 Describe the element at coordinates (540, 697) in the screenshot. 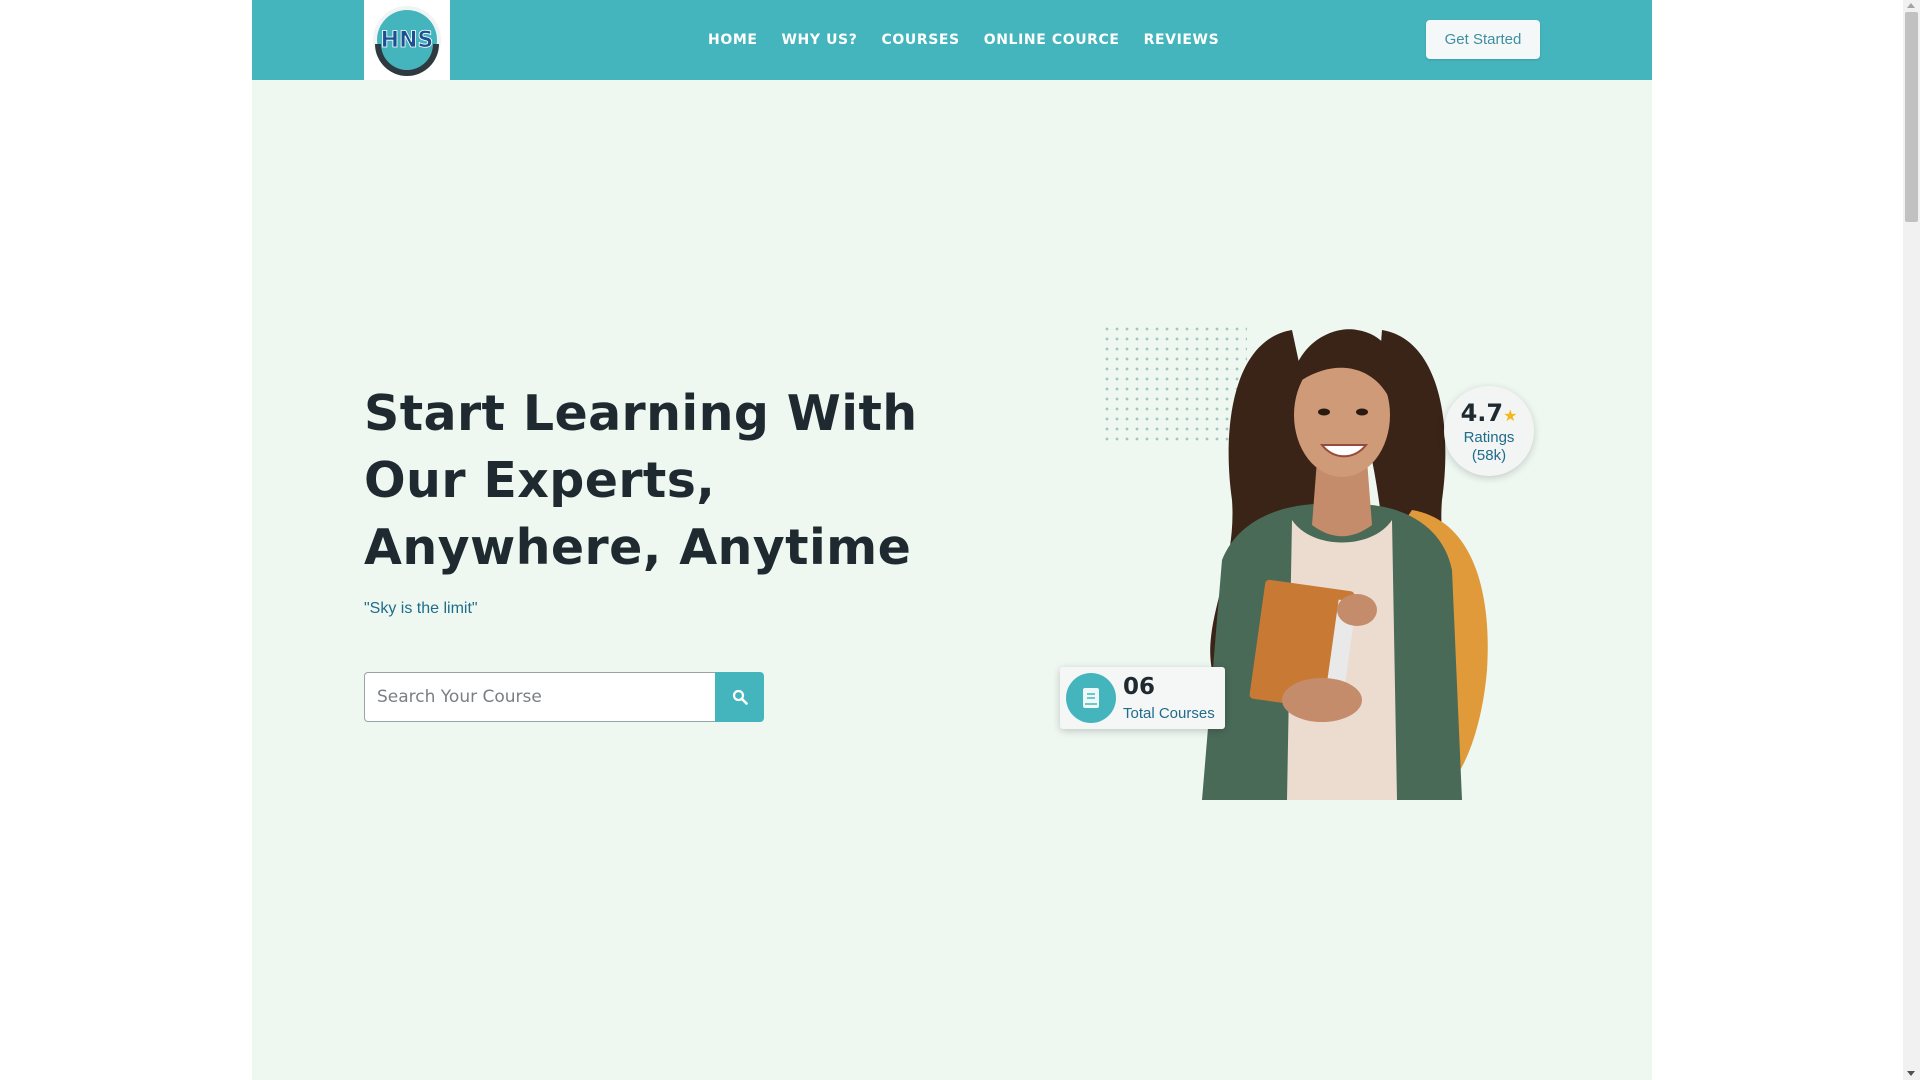

I see `search-input` at that location.